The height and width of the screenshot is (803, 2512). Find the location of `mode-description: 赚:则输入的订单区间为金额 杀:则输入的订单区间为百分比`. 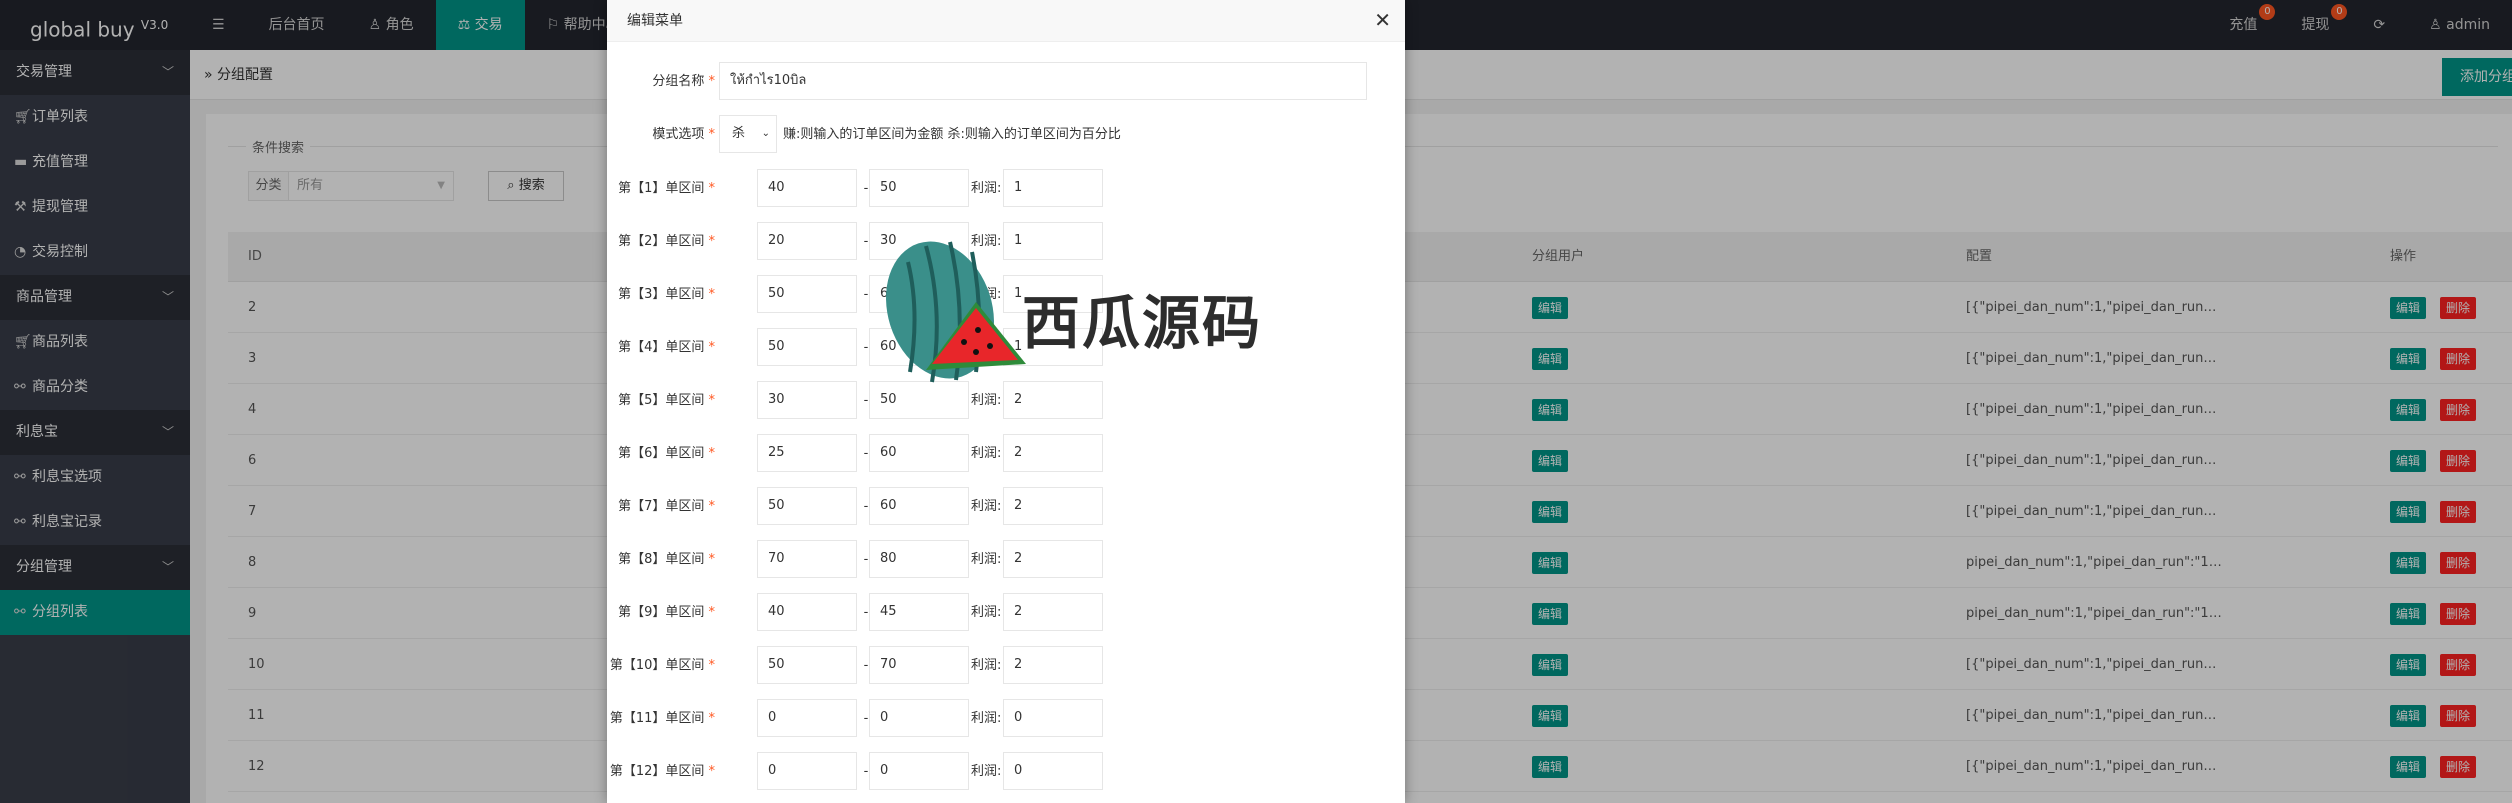

mode-description: 赚:则输入的订单区间为金额 杀:则输入的订单区间为百分比 is located at coordinates (952, 134).